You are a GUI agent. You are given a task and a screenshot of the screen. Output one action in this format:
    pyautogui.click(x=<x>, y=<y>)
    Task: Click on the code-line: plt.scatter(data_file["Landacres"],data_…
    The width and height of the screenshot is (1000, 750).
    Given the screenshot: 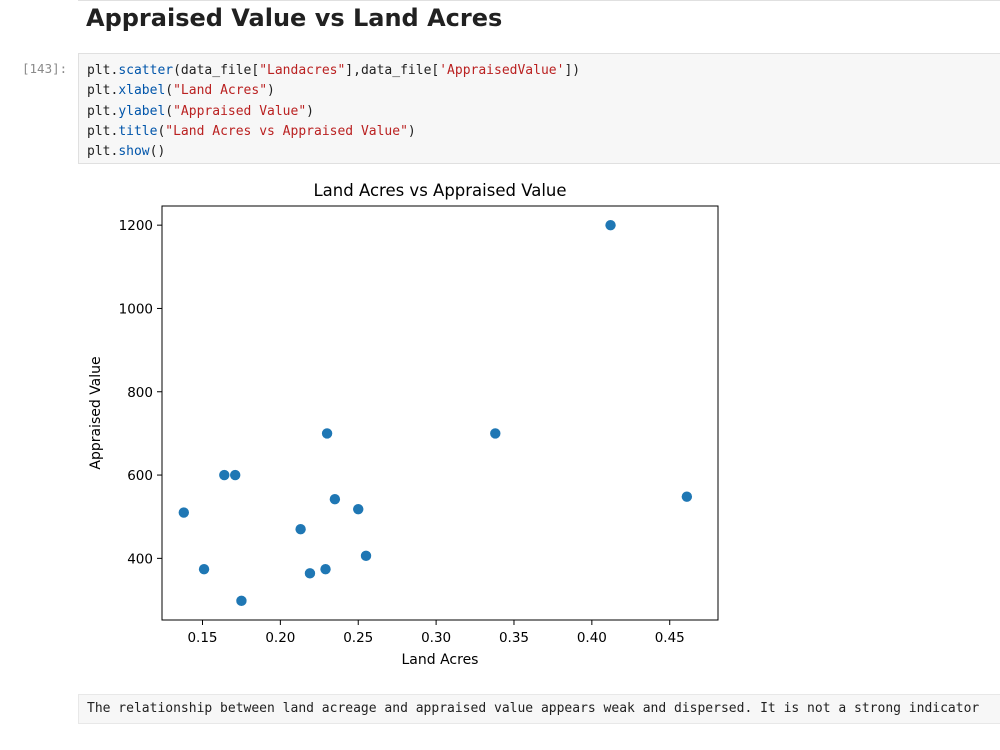 What is the action you would take?
    pyautogui.click(x=333, y=71)
    